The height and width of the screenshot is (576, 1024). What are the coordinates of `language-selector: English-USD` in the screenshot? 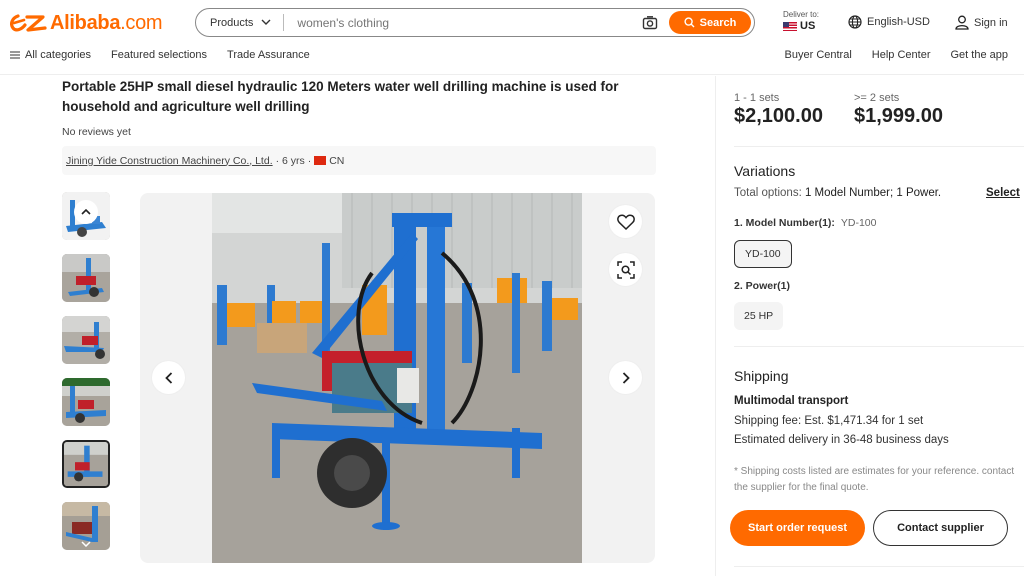 It's located at (889, 22).